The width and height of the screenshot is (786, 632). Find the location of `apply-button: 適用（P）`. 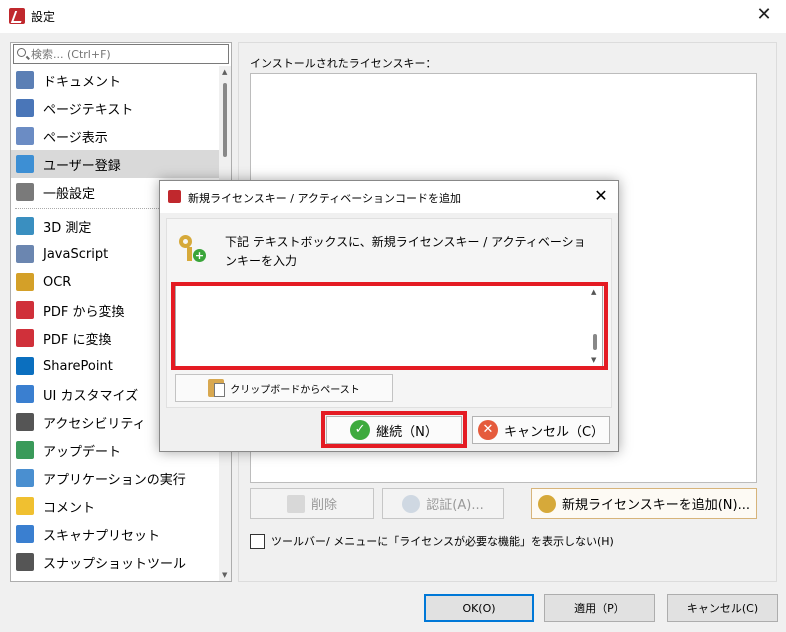

apply-button: 適用（P） is located at coordinates (599, 608).